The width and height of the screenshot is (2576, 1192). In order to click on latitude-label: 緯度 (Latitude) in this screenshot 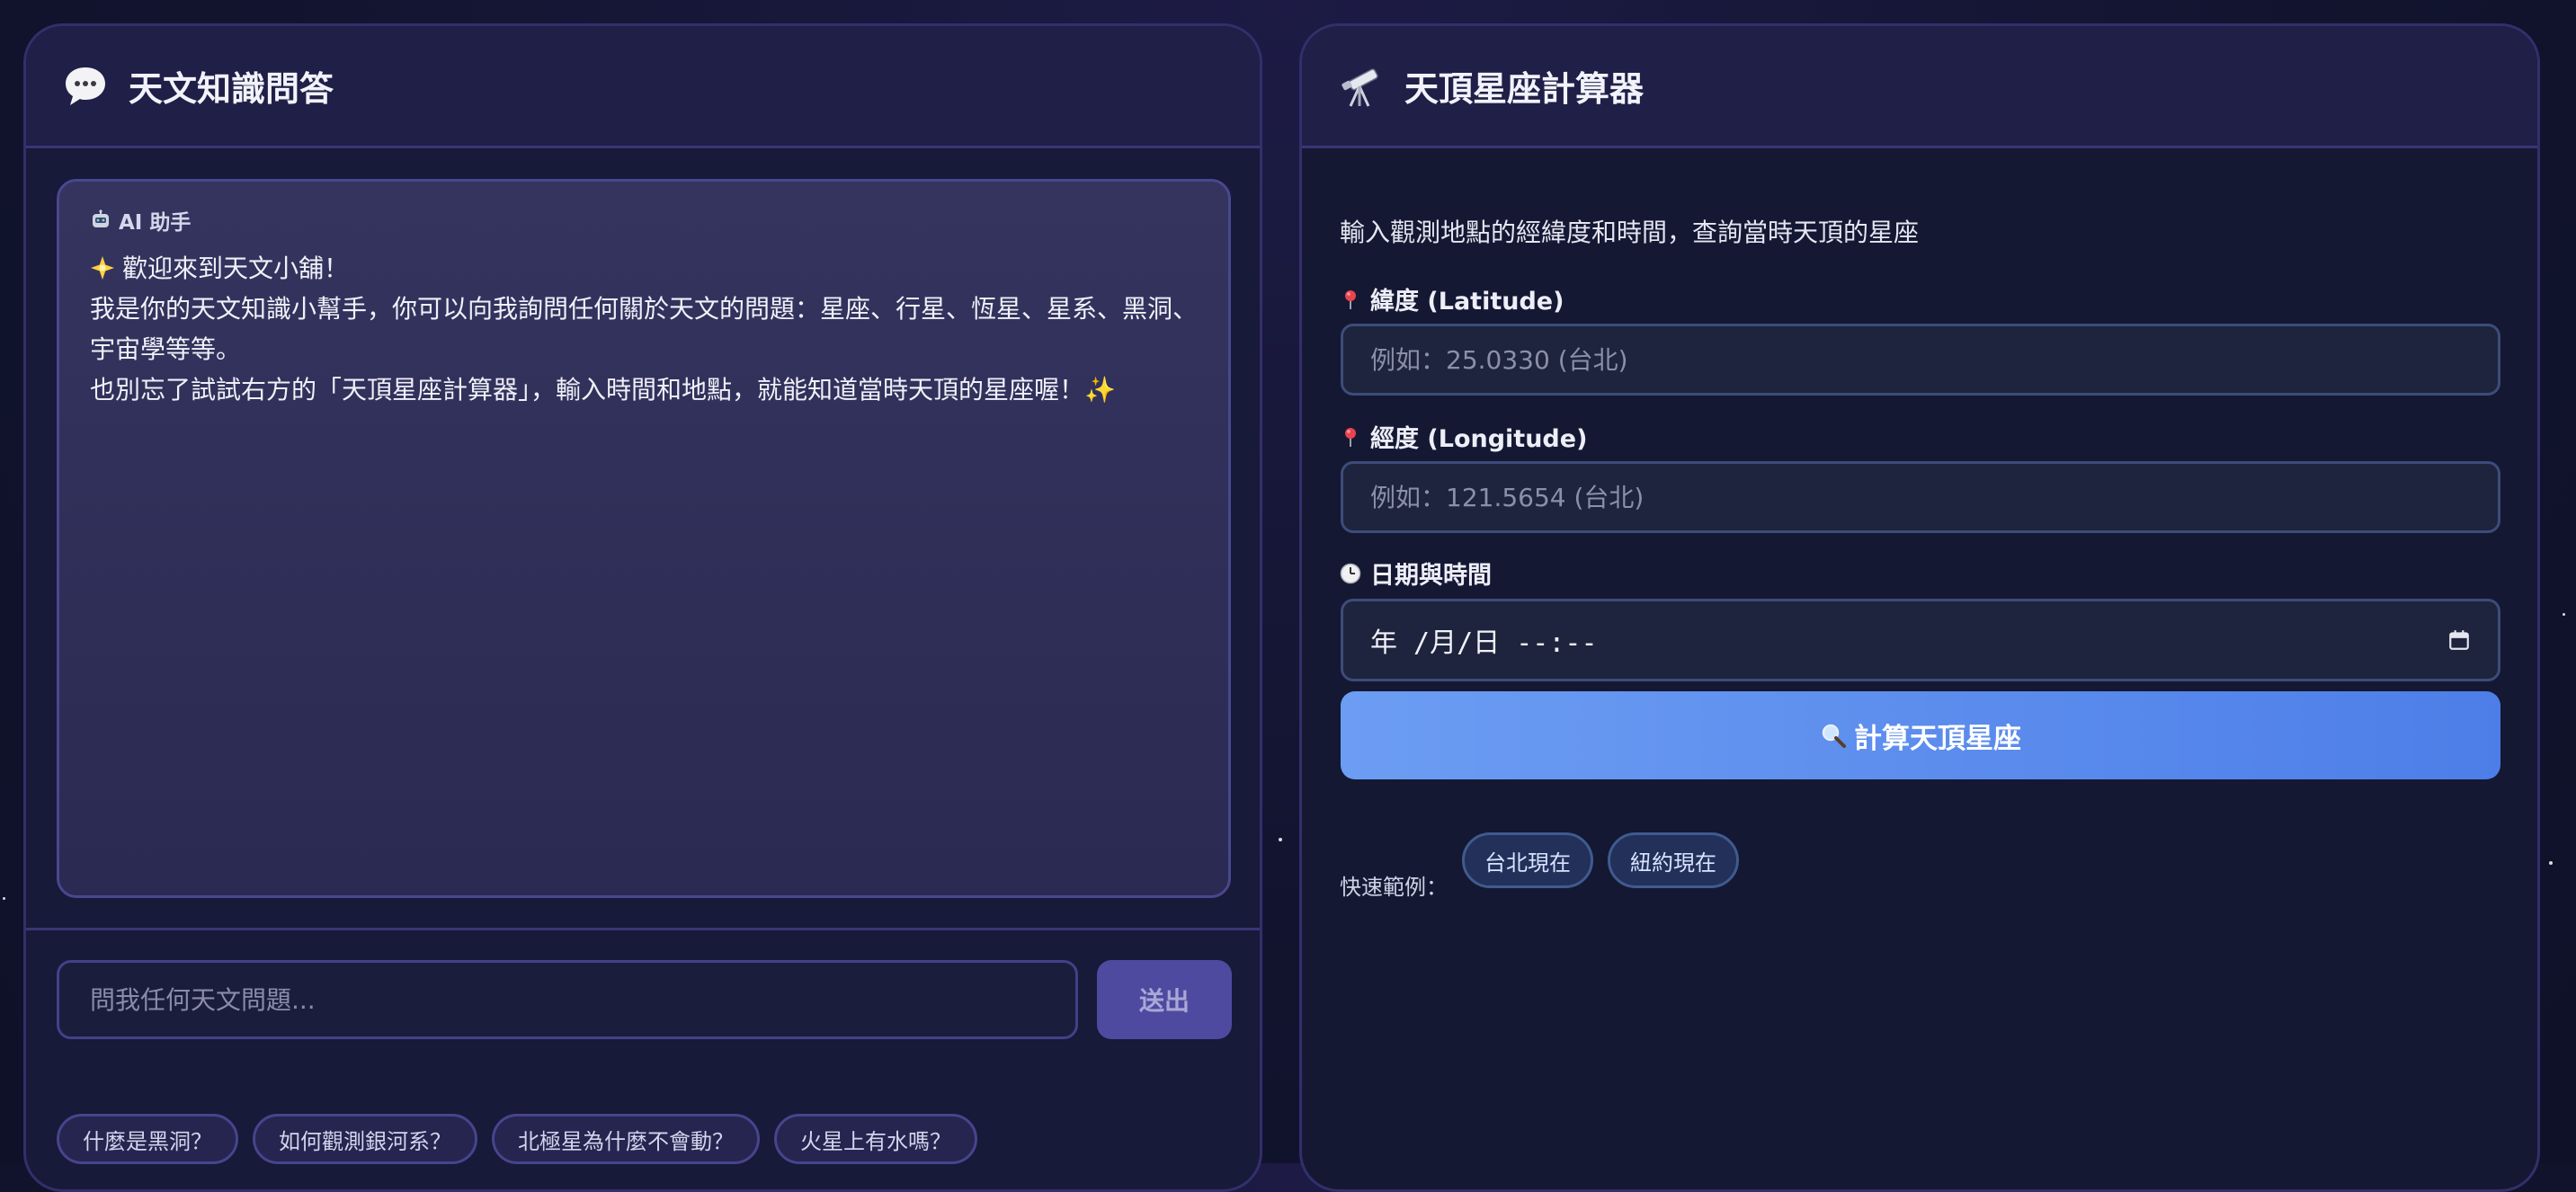, I will do `click(1452, 298)`.